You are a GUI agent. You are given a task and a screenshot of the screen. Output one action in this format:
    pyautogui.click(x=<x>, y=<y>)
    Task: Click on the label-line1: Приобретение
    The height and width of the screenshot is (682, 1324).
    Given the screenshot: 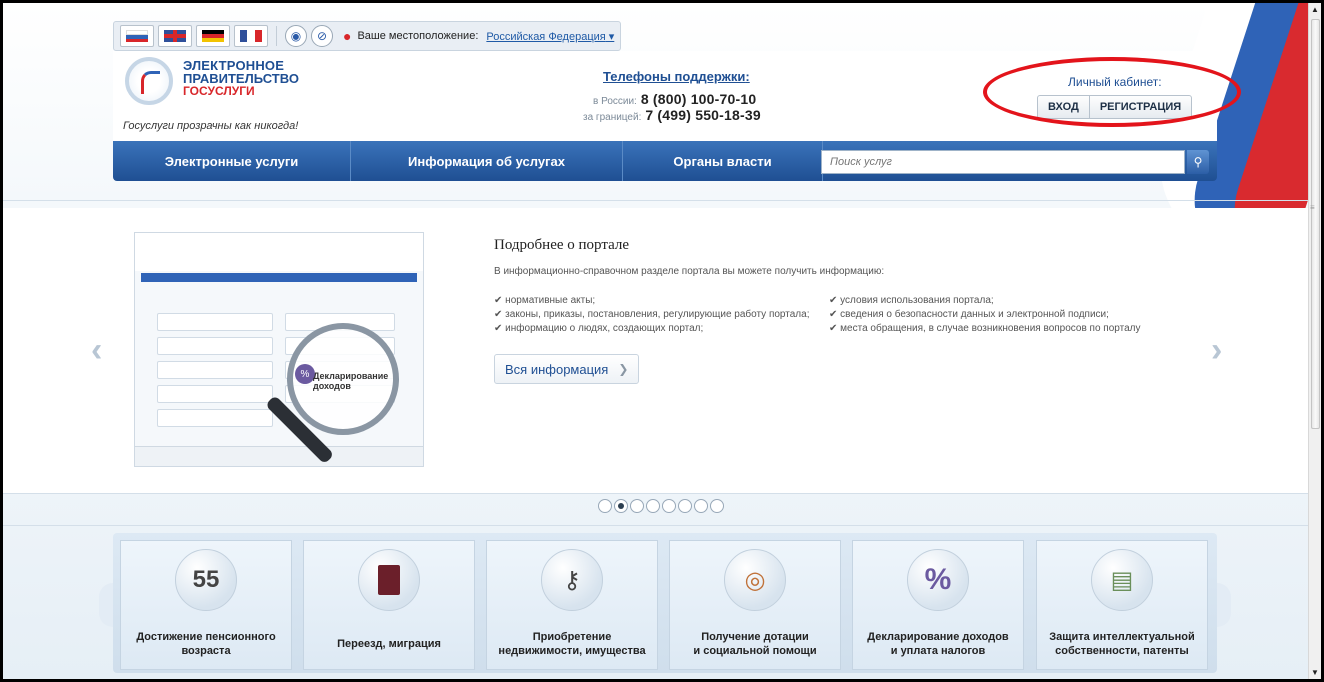 What is the action you would take?
    pyautogui.click(x=572, y=637)
    